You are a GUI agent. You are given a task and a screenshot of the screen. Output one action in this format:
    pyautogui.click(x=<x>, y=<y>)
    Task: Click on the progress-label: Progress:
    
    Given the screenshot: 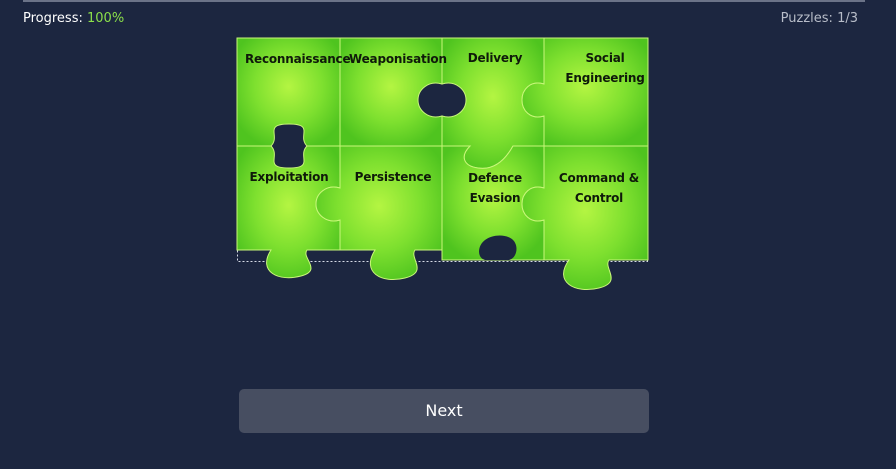 What is the action you would take?
    pyautogui.click(x=53, y=18)
    